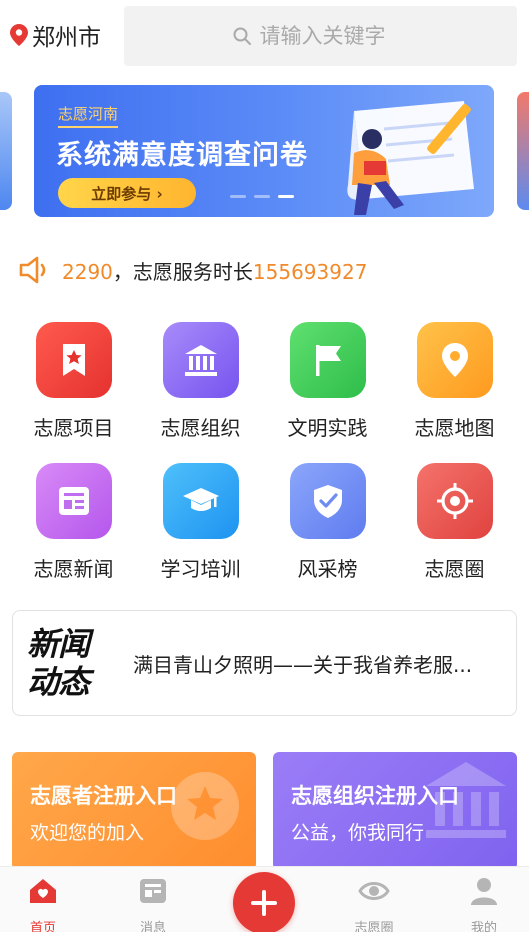 Image resolution: width=529 pixels, height=932 pixels. What do you see at coordinates (310, 271) in the screenshot?
I see `notice-hours: 155693927` at bounding box center [310, 271].